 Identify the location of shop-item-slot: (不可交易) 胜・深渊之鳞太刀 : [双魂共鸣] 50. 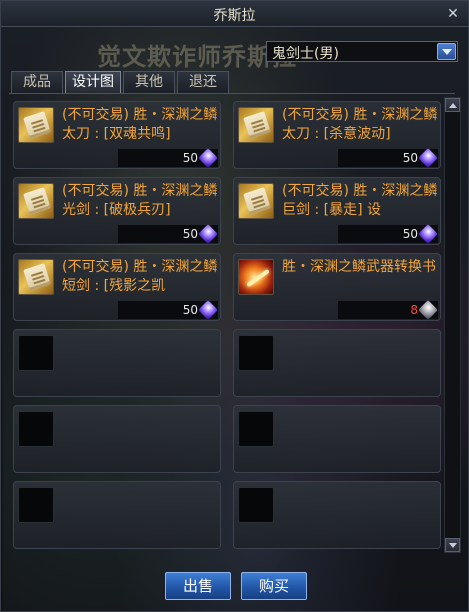
(117, 135).